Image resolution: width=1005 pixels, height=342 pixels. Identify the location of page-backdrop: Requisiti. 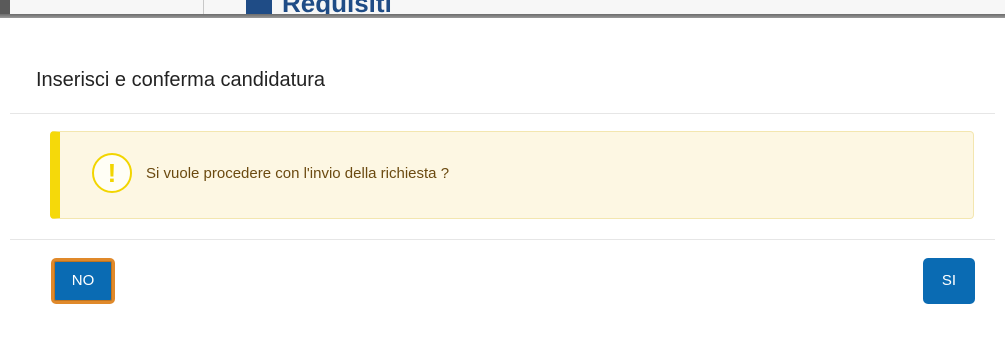
(502, 9).